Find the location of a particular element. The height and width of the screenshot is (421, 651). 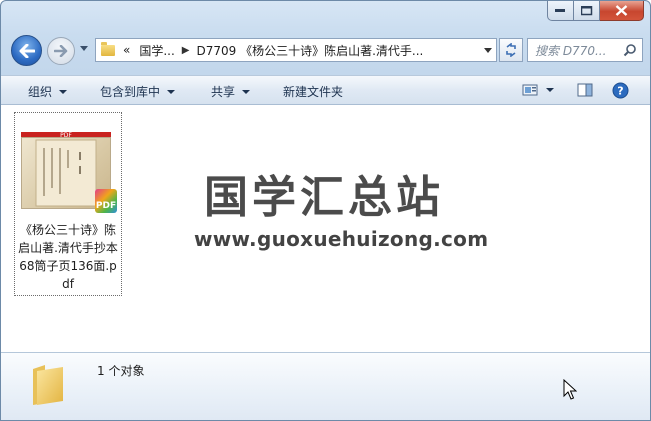

caption-buttons is located at coordinates (595, 11).